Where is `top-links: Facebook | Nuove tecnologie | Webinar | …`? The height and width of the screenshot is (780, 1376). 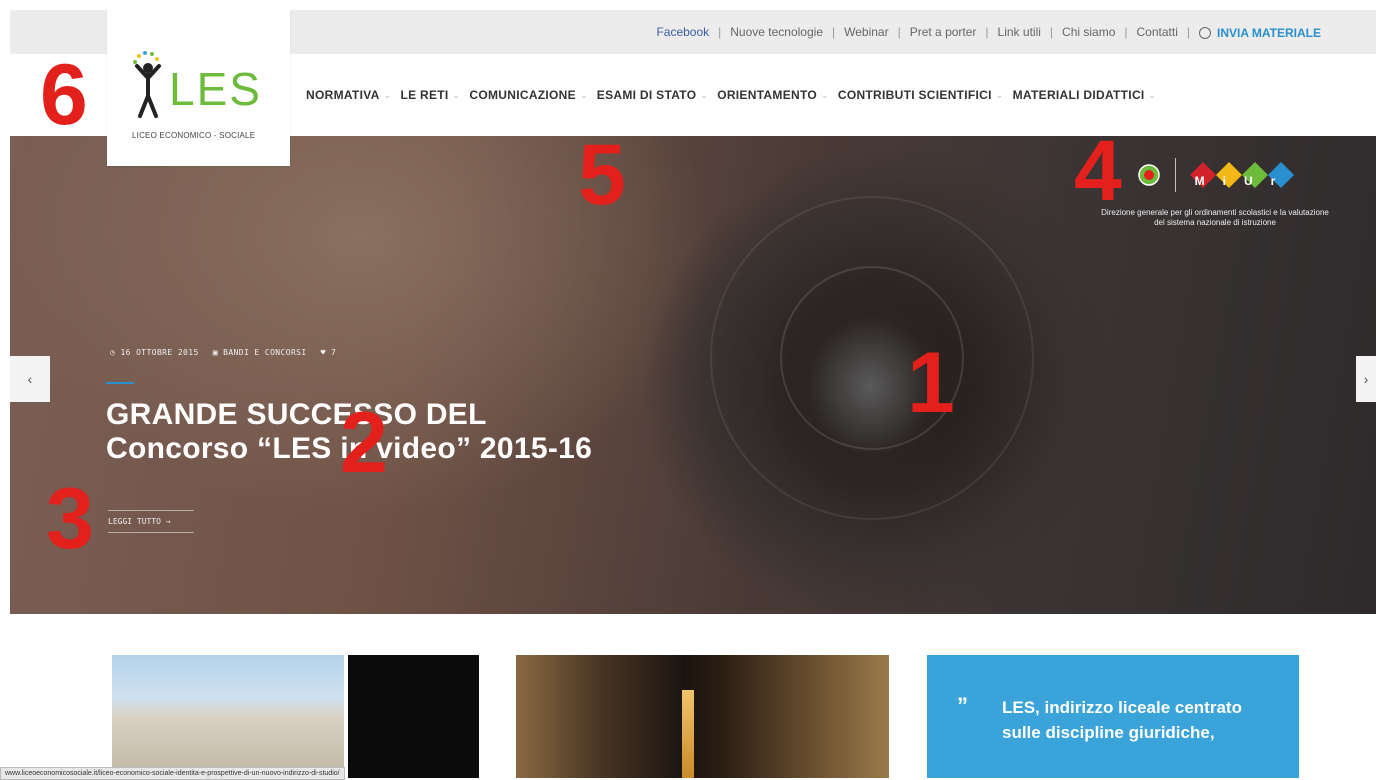
top-links: Facebook | Nuove tecnologie | Webinar | … is located at coordinates (988, 32).